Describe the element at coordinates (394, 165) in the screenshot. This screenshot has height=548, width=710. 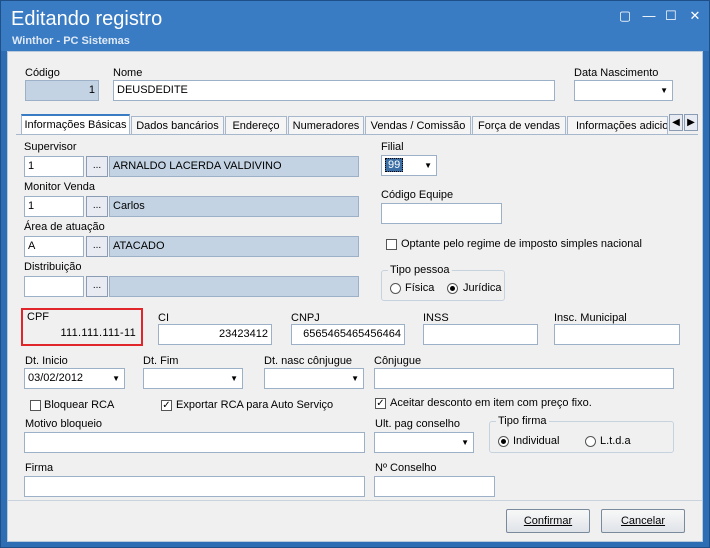
I see `filial-value: 99` at that location.